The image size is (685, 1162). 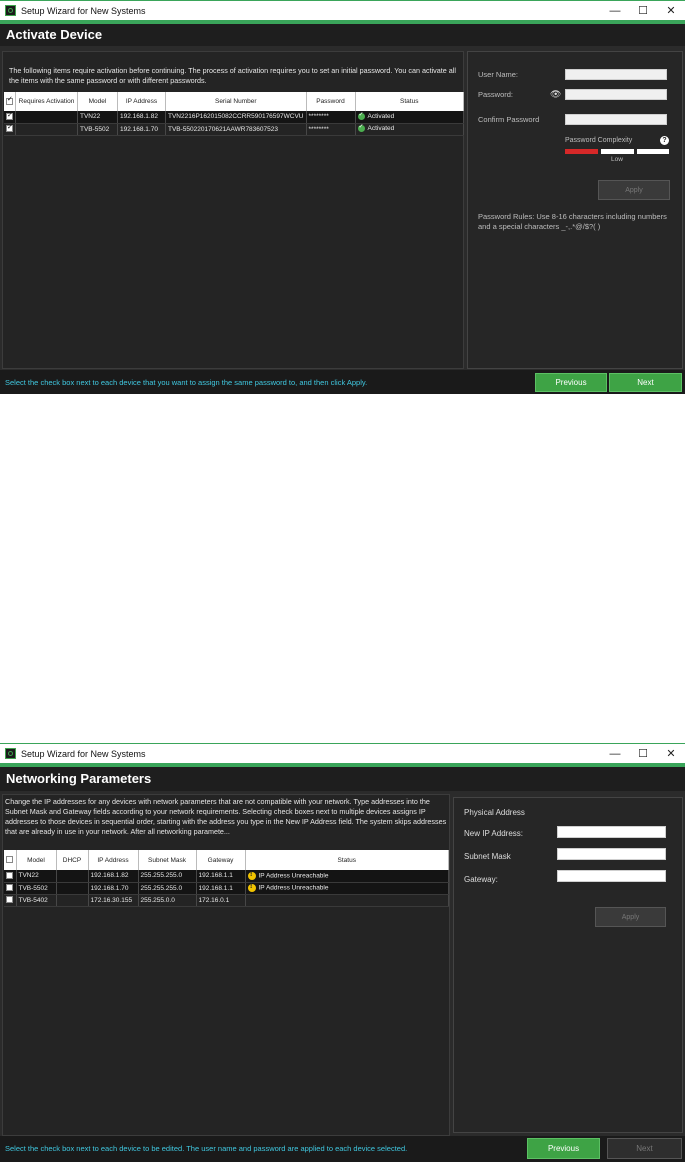 I want to click on password-label: Password:, so click(x=496, y=94).